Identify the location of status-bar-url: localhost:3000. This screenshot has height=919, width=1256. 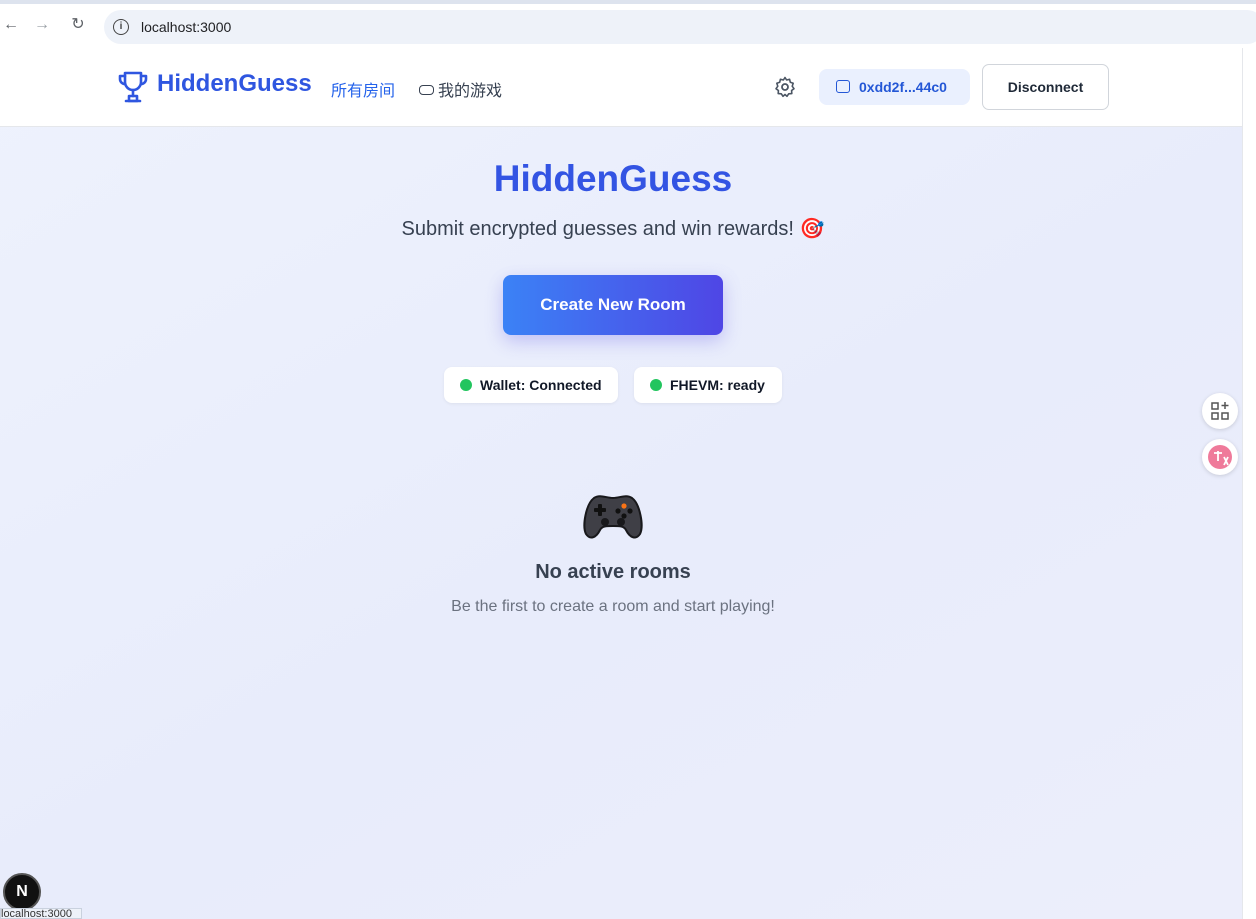
(41, 913).